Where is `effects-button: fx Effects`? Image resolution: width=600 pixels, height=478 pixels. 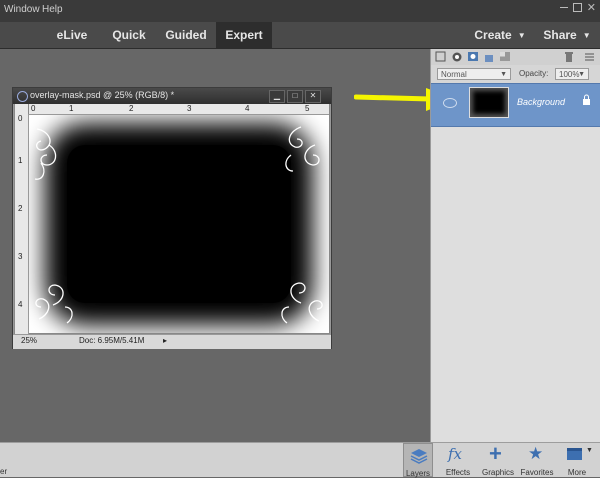
effects-button: fx Effects is located at coordinates (458, 460).